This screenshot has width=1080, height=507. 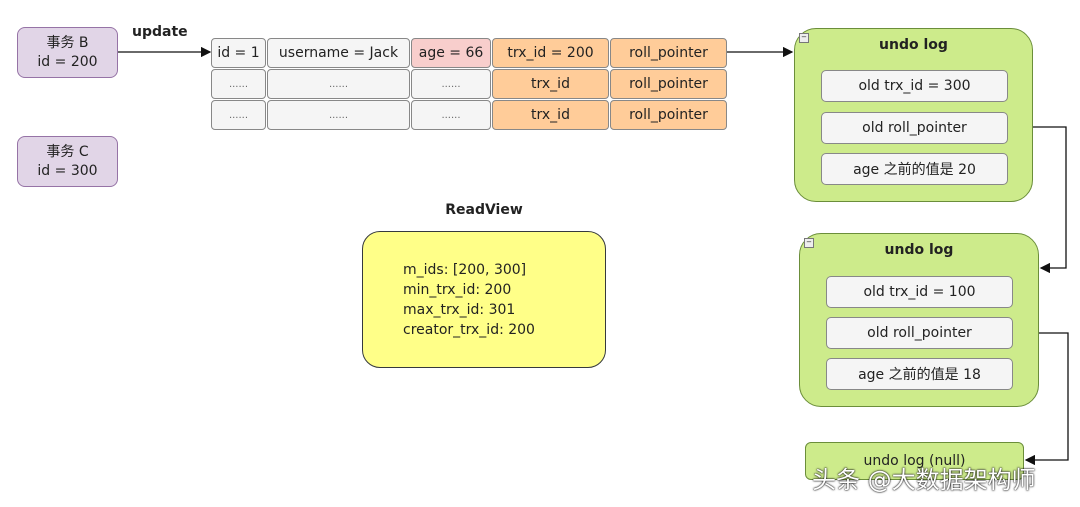 I want to click on transaction-id: id = 200, so click(x=67, y=61).